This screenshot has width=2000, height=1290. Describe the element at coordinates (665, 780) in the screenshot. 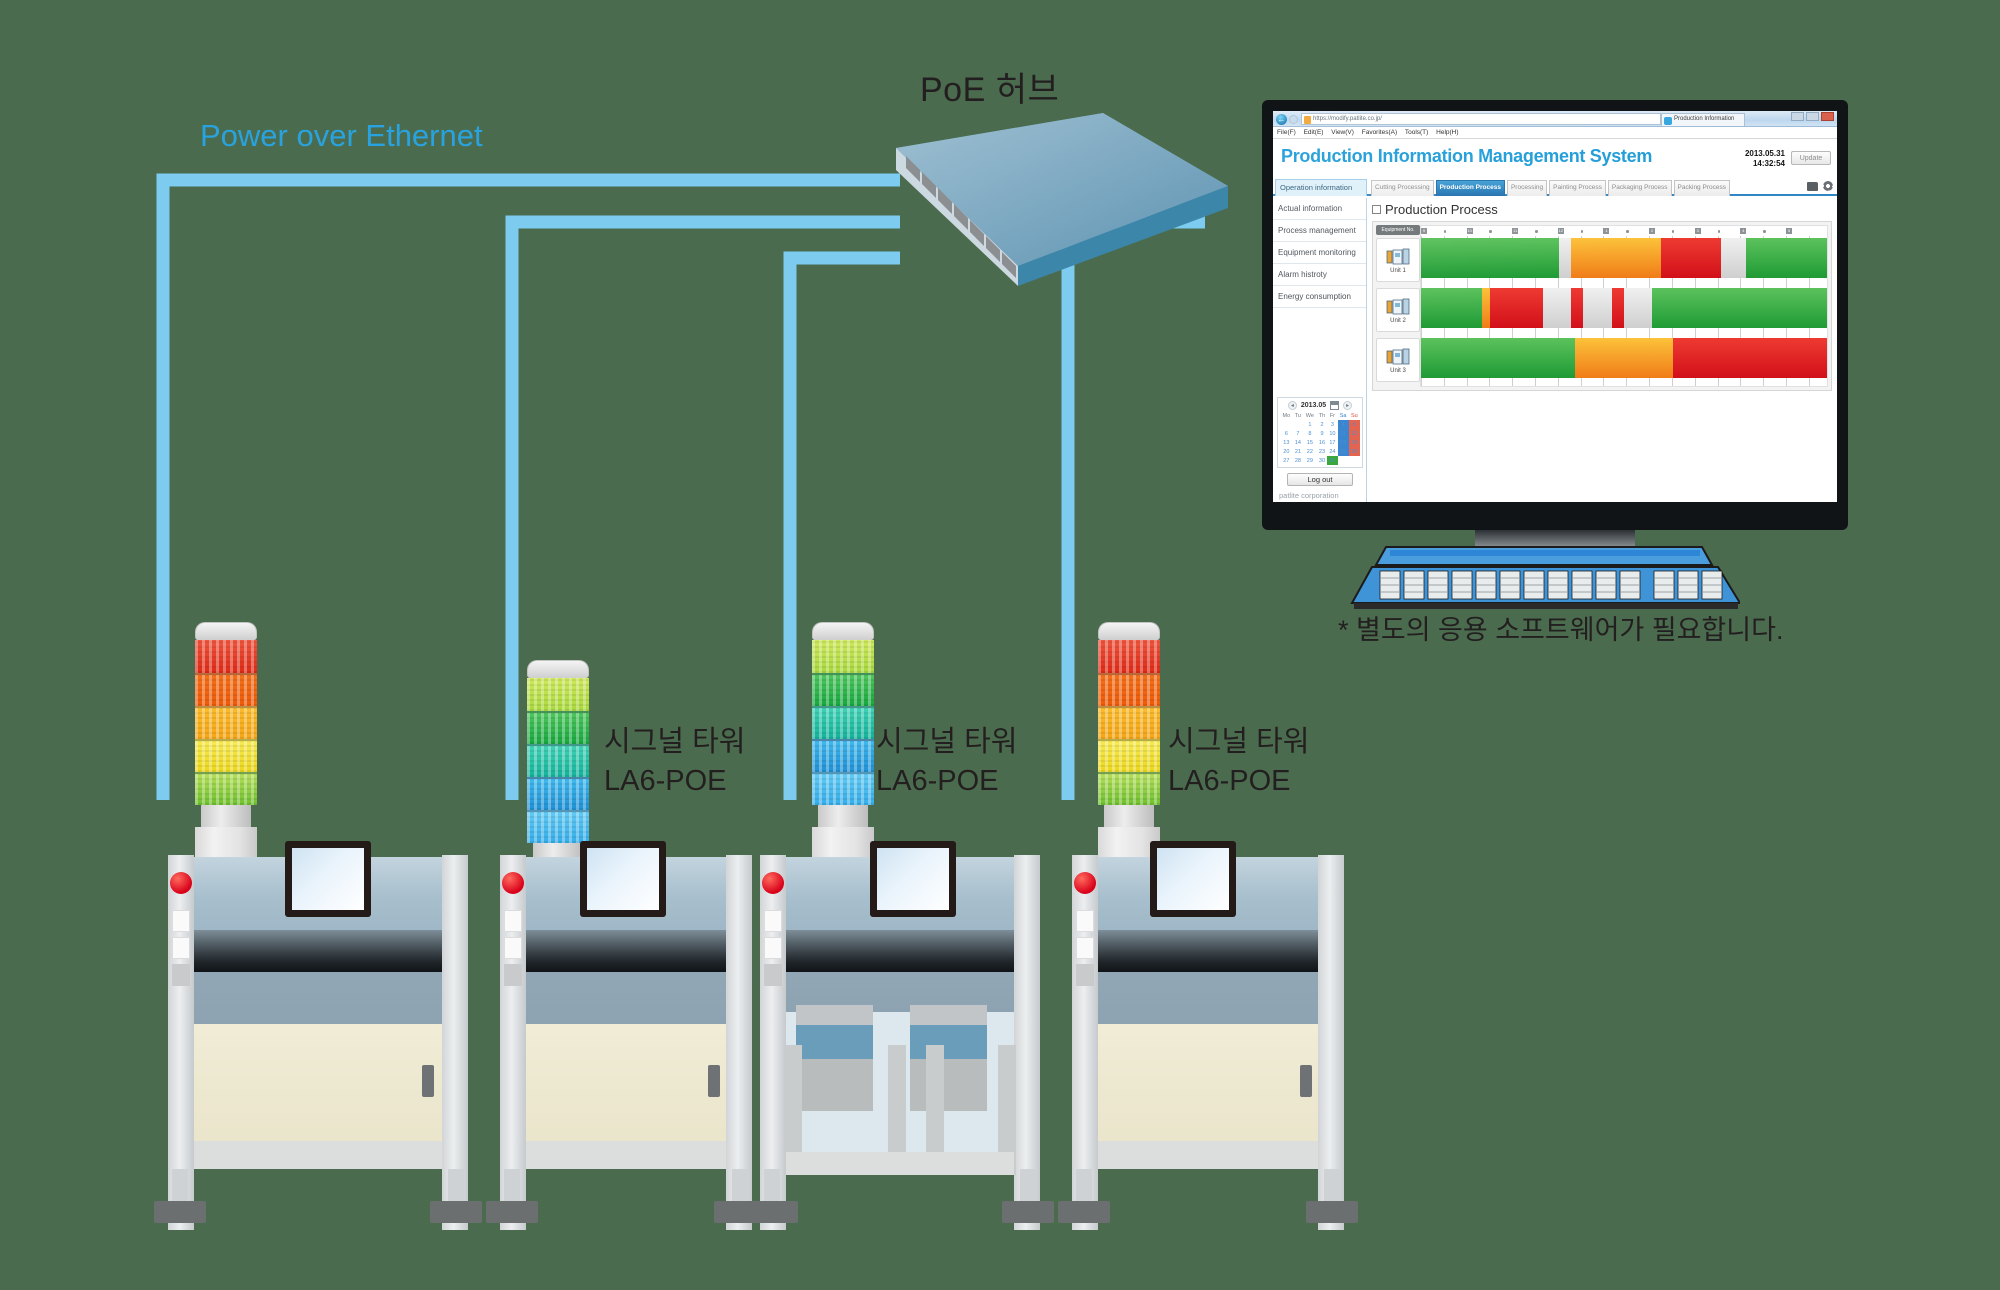

I see `tower-2-label-line2: LA6-POE` at that location.